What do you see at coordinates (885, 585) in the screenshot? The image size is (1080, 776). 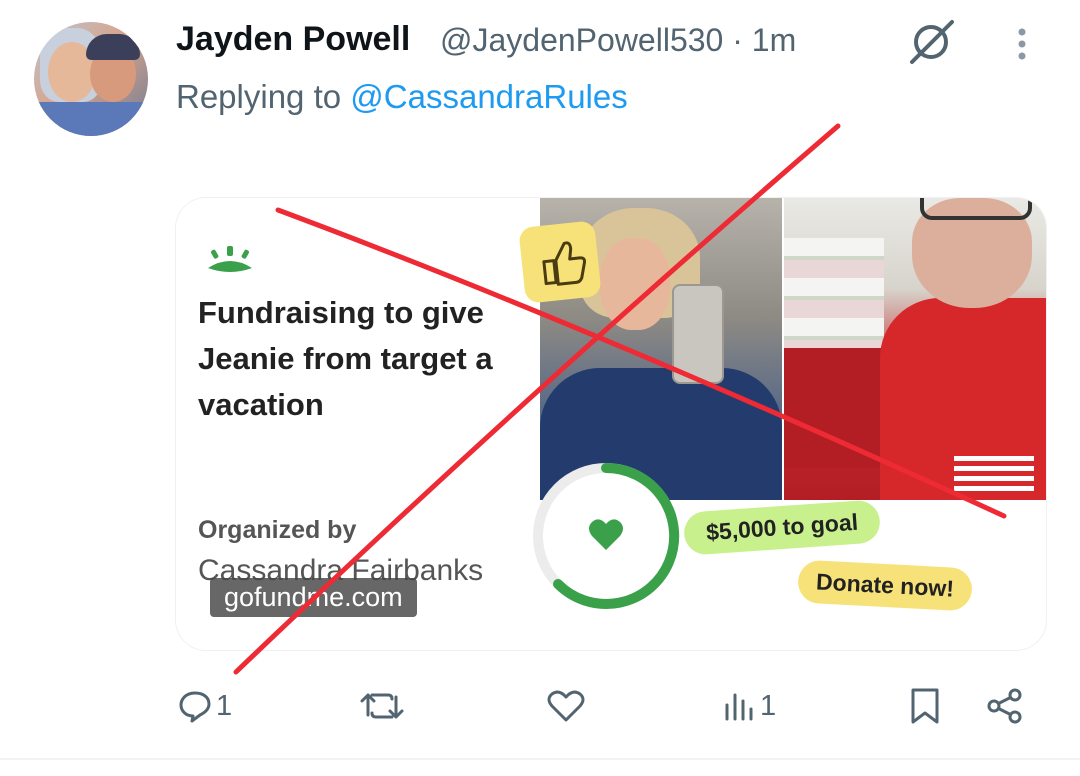 I see `donate-button: Donate now!` at bounding box center [885, 585].